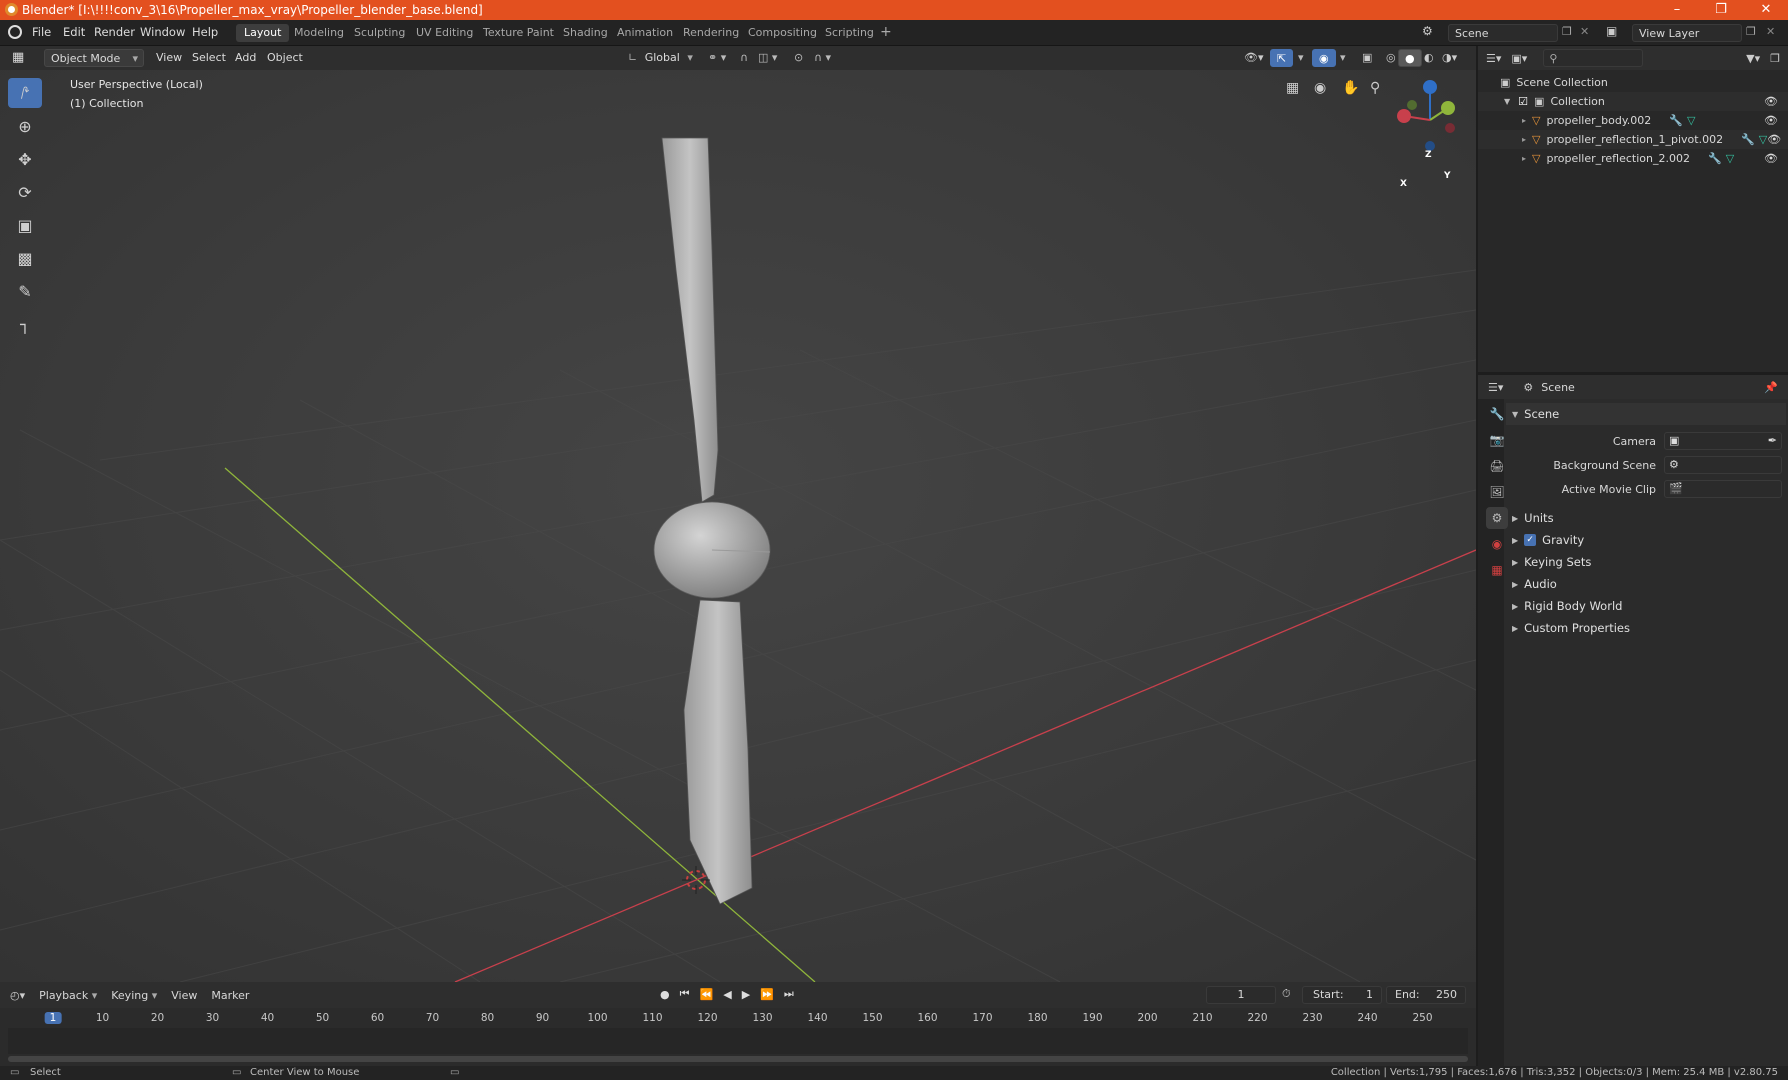 The image size is (1788, 1080). I want to click on menu-add: Add, so click(245, 58).